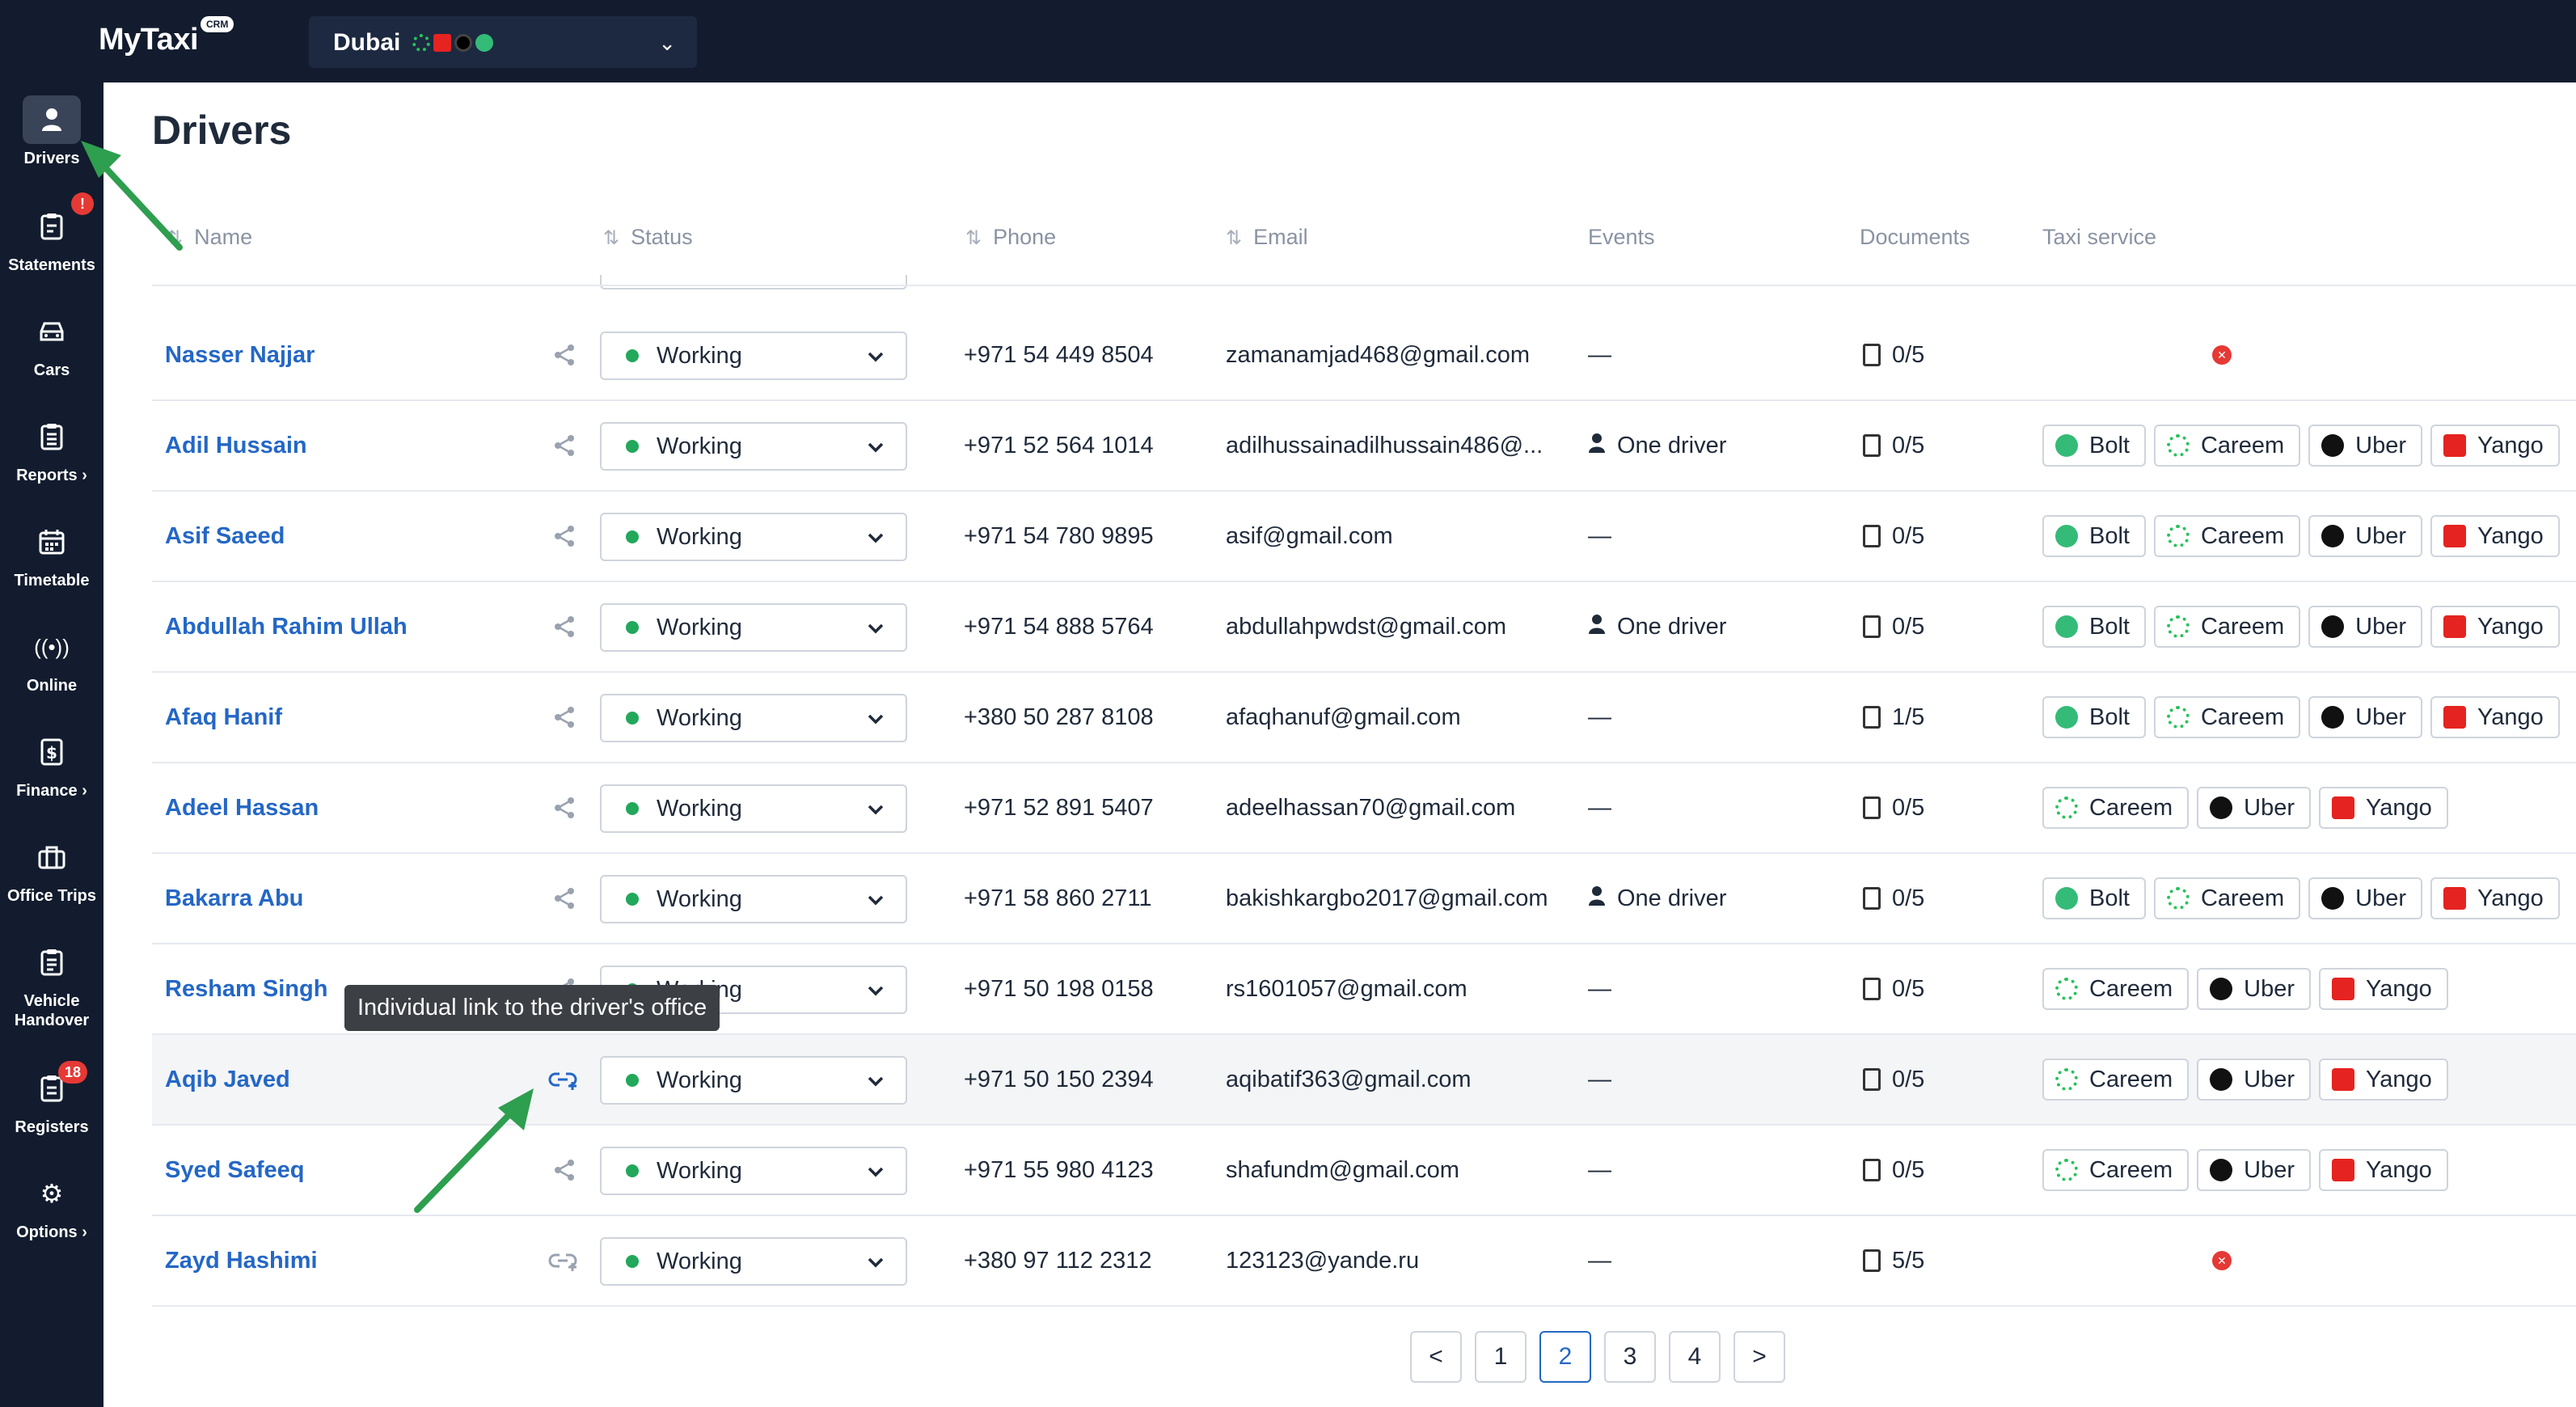 The image size is (2576, 1407). Describe the element at coordinates (225, 536) in the screenshot. I see `driver-name-link: Asif Saeed` at that location.